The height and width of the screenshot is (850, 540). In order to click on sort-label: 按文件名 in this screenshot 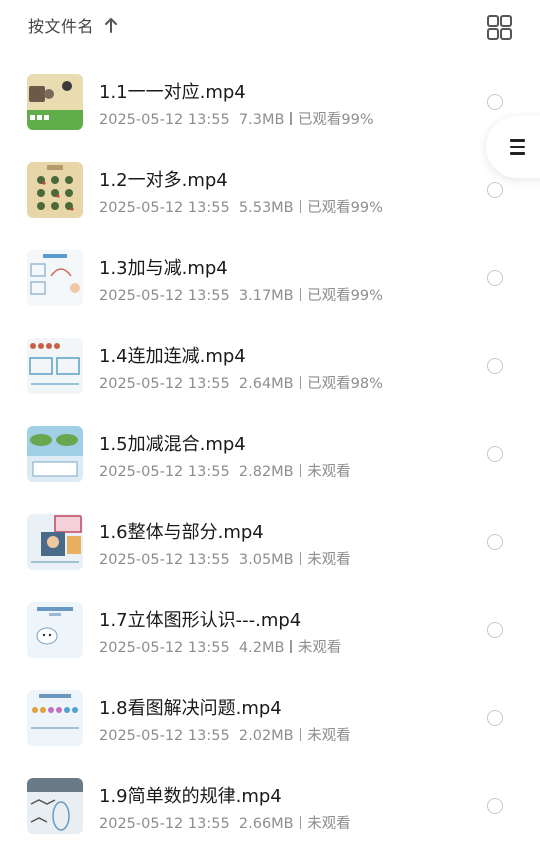, I will do `click(61, 26)`.